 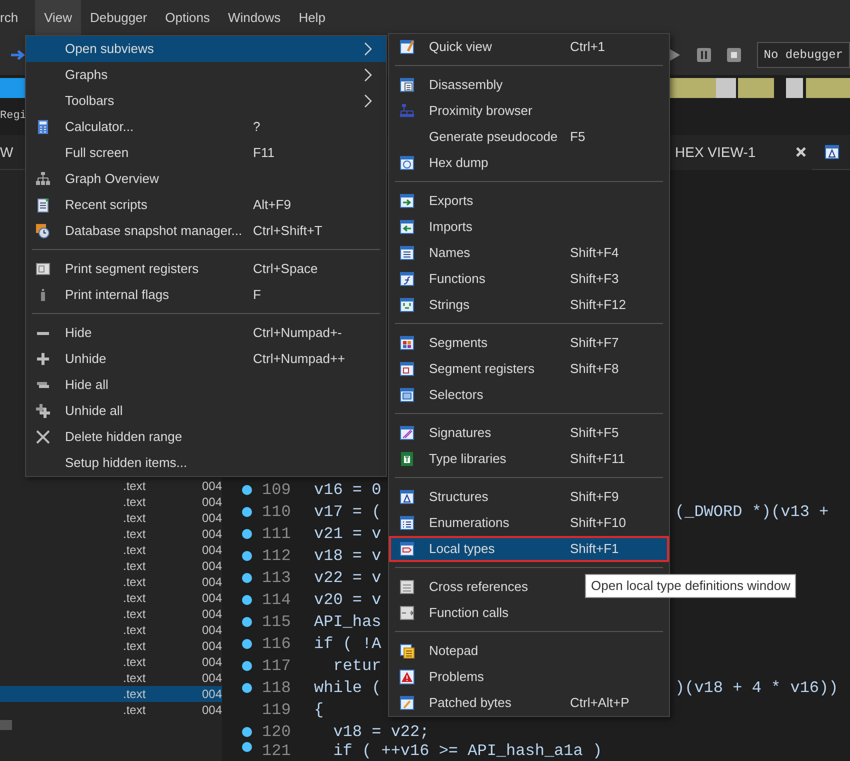 I want to click on menu-item: Functions Shift+F3, so click(x=529, y=279).